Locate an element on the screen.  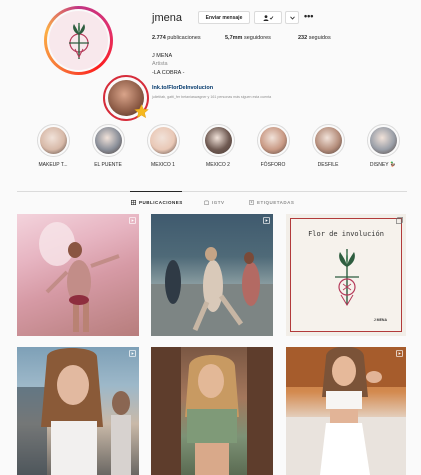
profile-avatar is located at coordinates (78, 40).